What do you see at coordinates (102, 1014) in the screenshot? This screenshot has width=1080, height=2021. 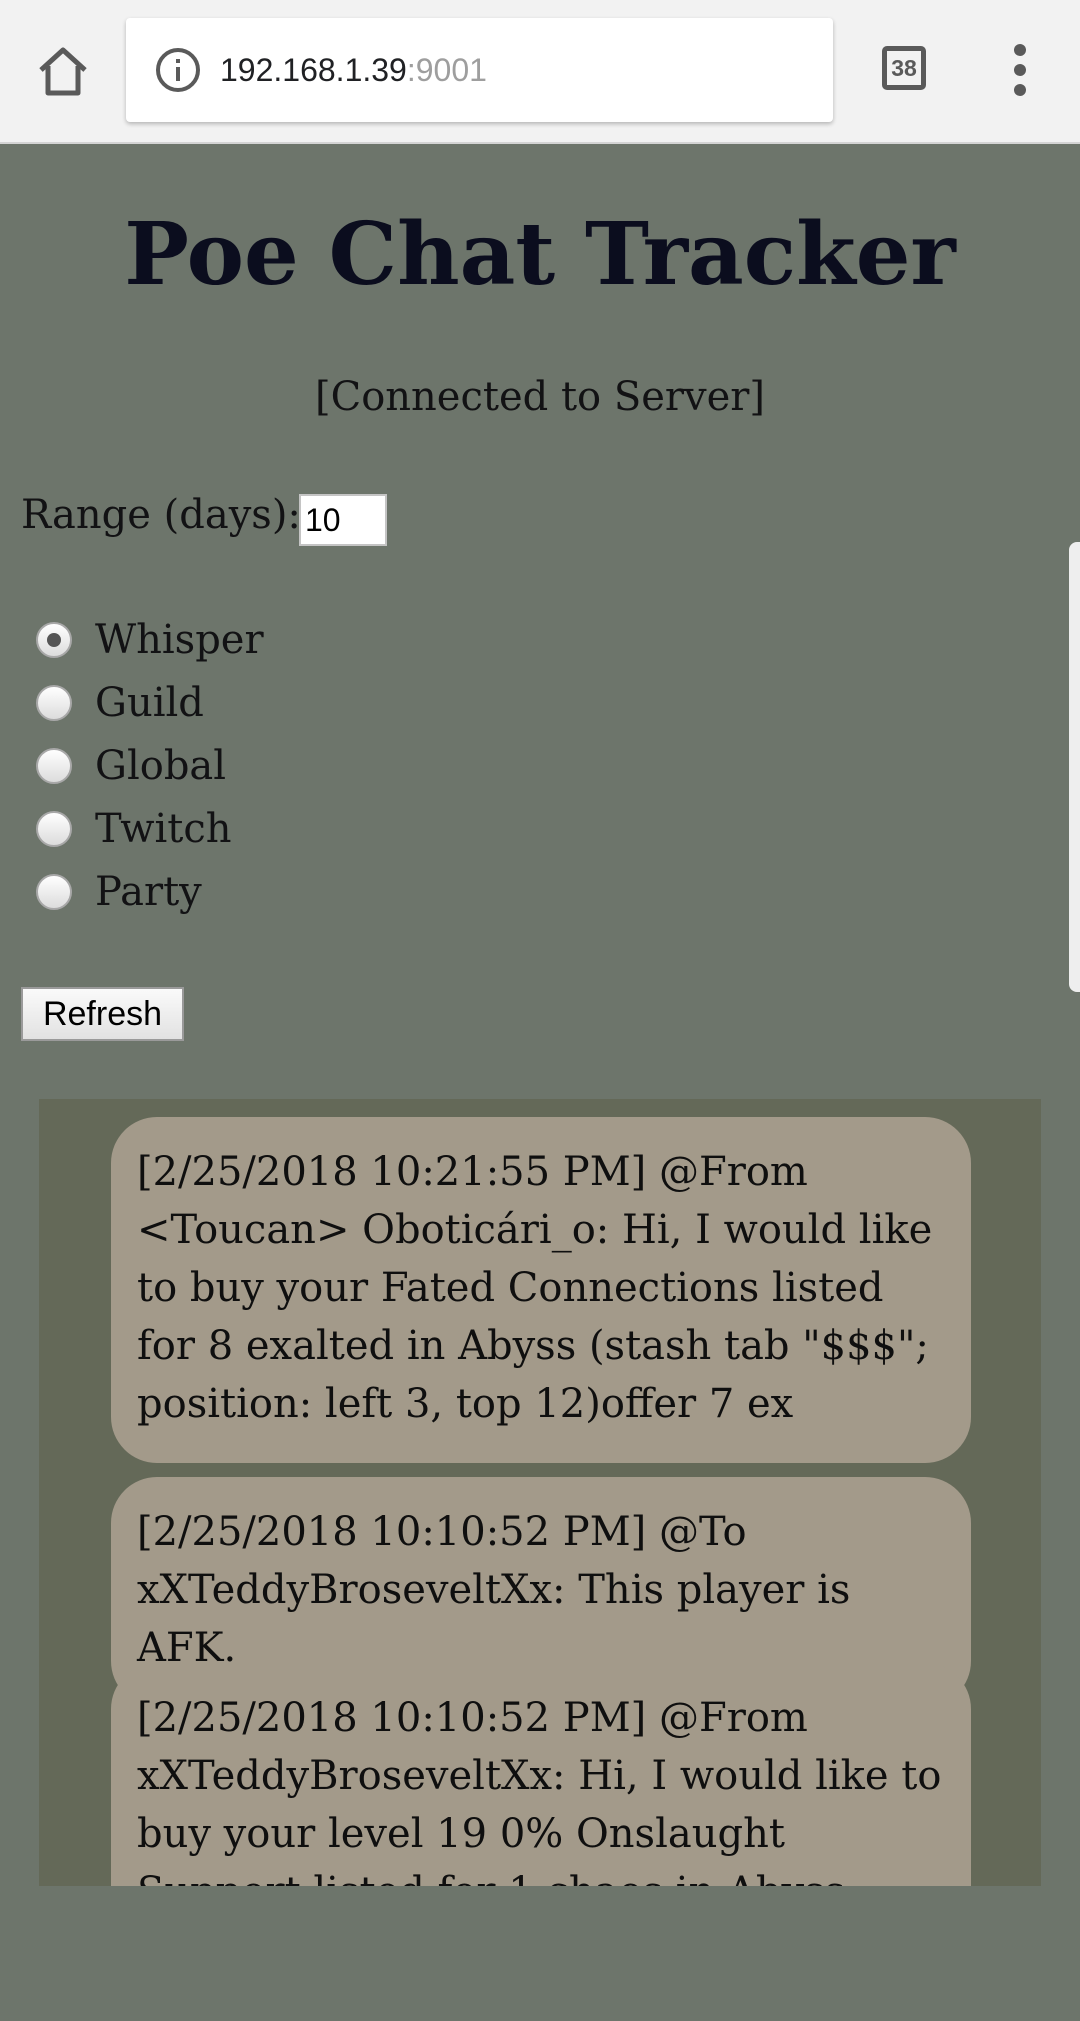 I see `refresh-button: Refresh` at bounding box center [102, 1014].